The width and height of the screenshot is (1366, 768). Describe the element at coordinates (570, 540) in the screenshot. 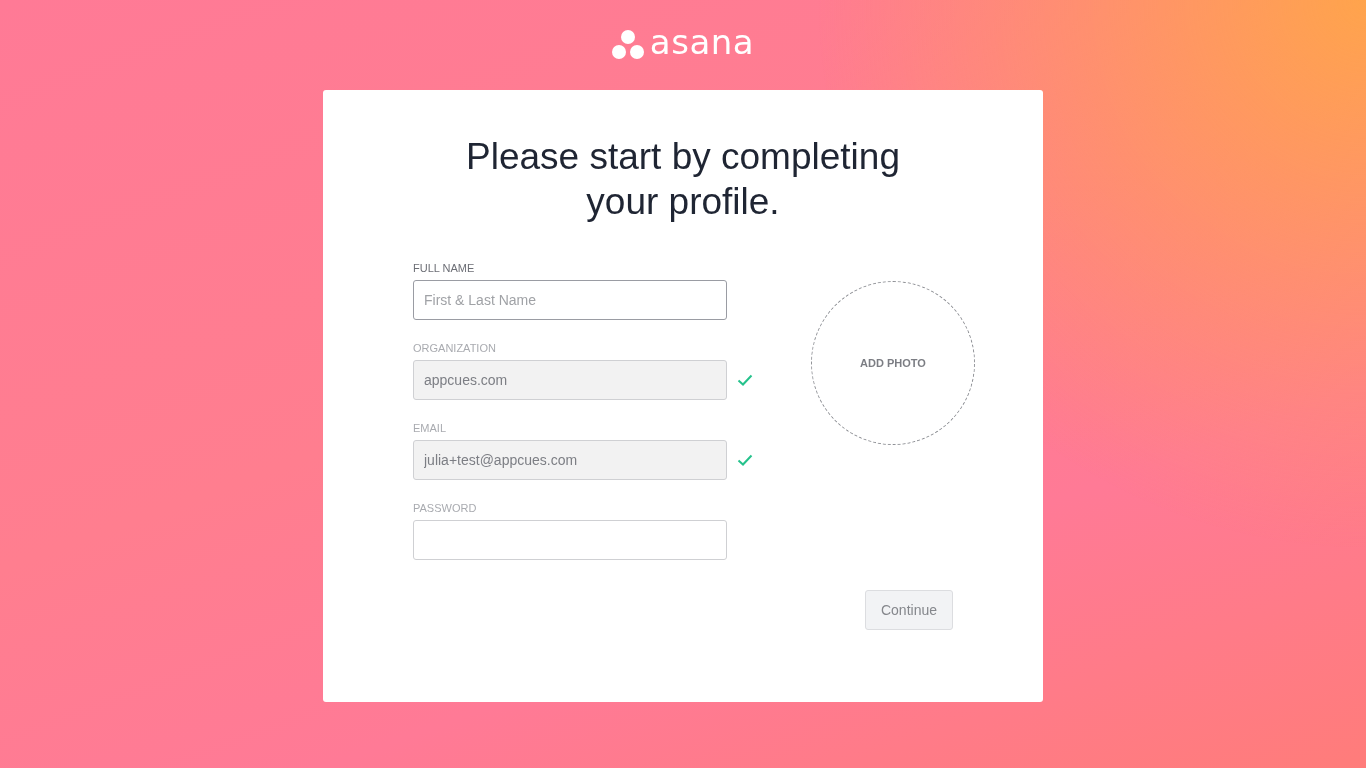

I see `input-field` at that location.